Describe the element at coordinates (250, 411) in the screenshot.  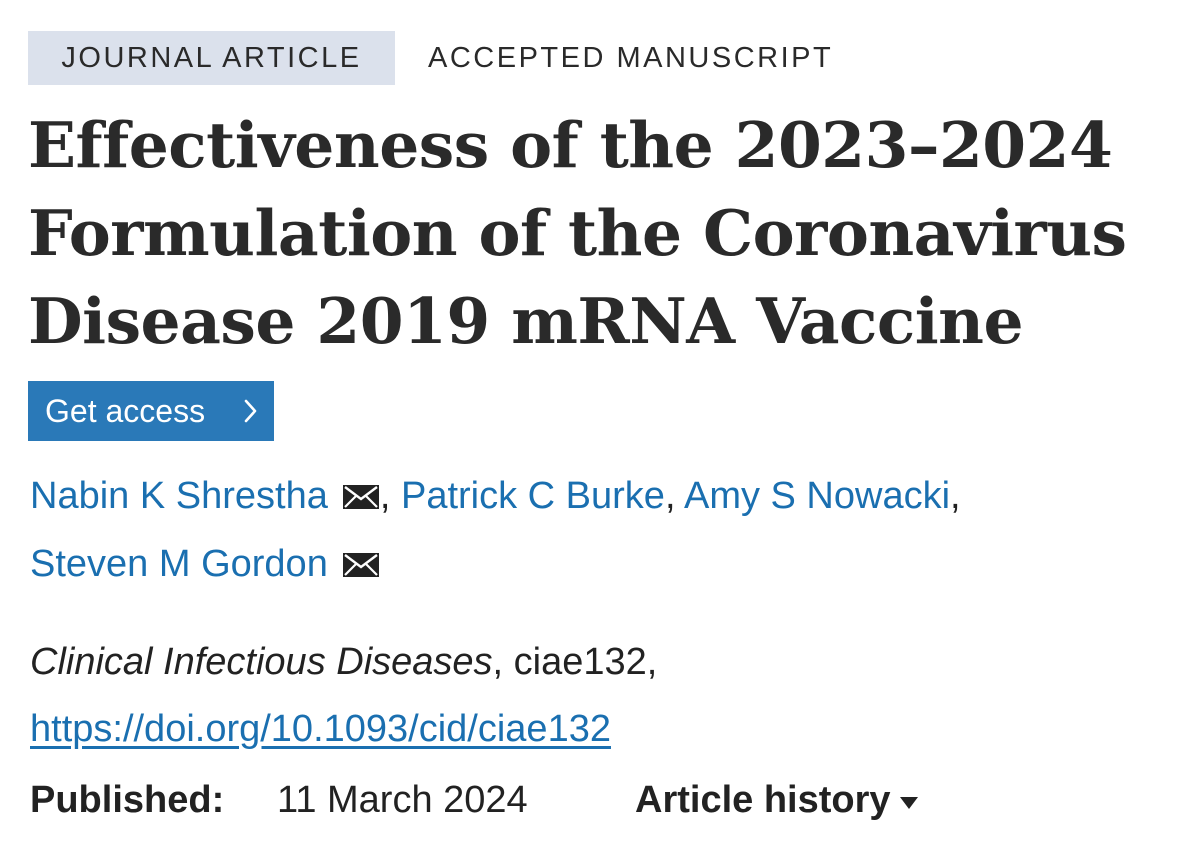
I see `chevron-right-icon` at that location.